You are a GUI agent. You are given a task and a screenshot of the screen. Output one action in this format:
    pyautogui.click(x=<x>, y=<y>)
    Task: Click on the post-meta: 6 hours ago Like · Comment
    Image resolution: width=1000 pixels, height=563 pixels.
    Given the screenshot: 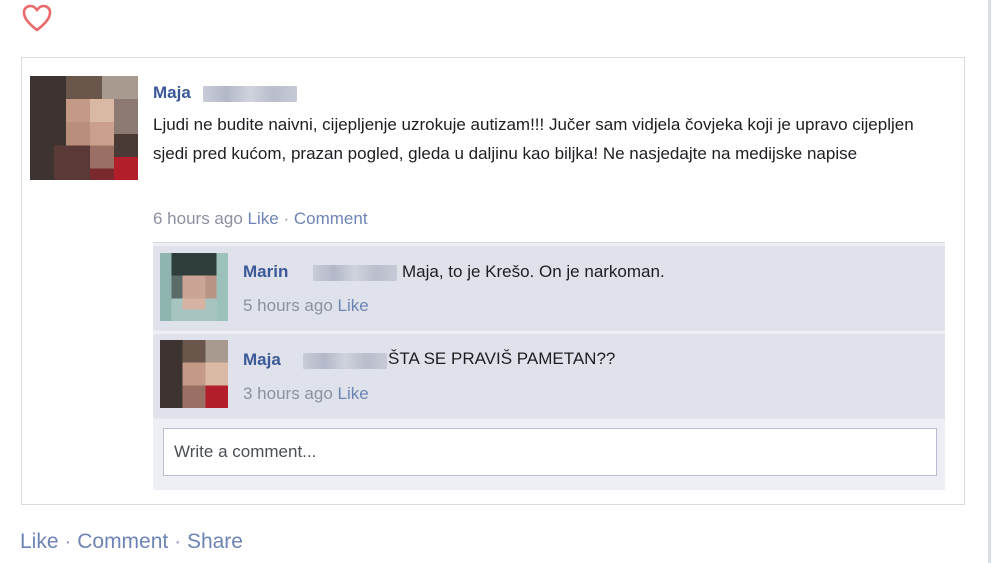 What is the action you would take?
    pyautogui.click(x=260, y=219)
    